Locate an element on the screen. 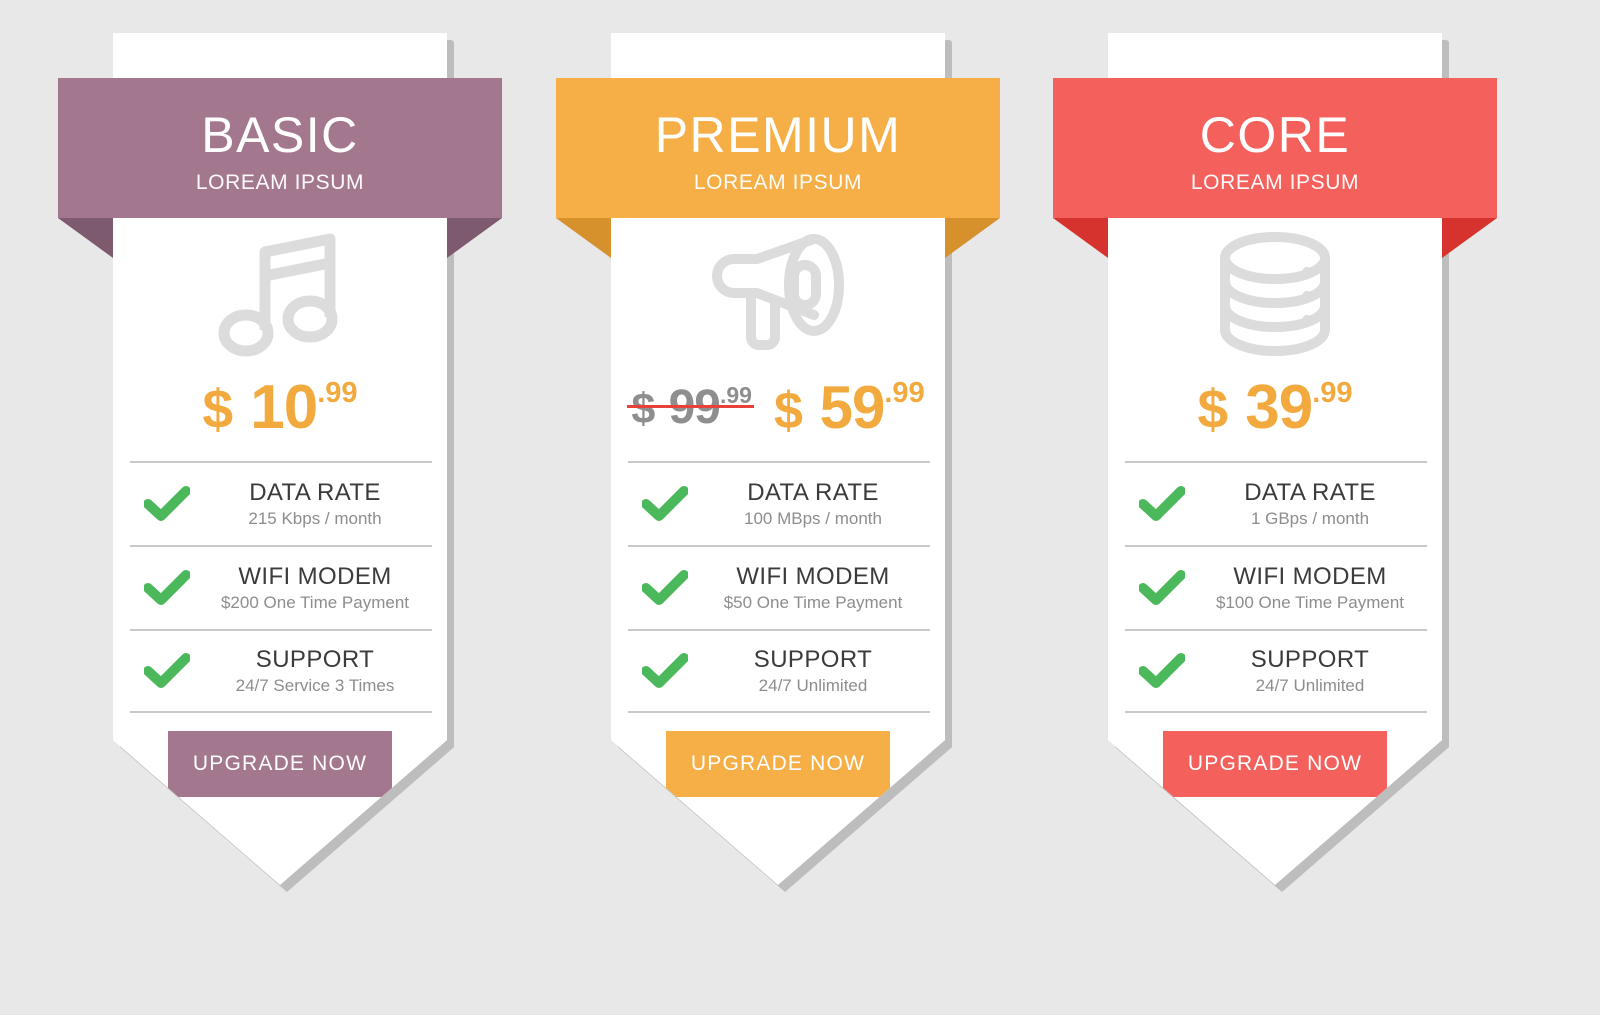  feature-text: WIFI MODEM $100 One Time Payment is located at coordinates (1313, 588).